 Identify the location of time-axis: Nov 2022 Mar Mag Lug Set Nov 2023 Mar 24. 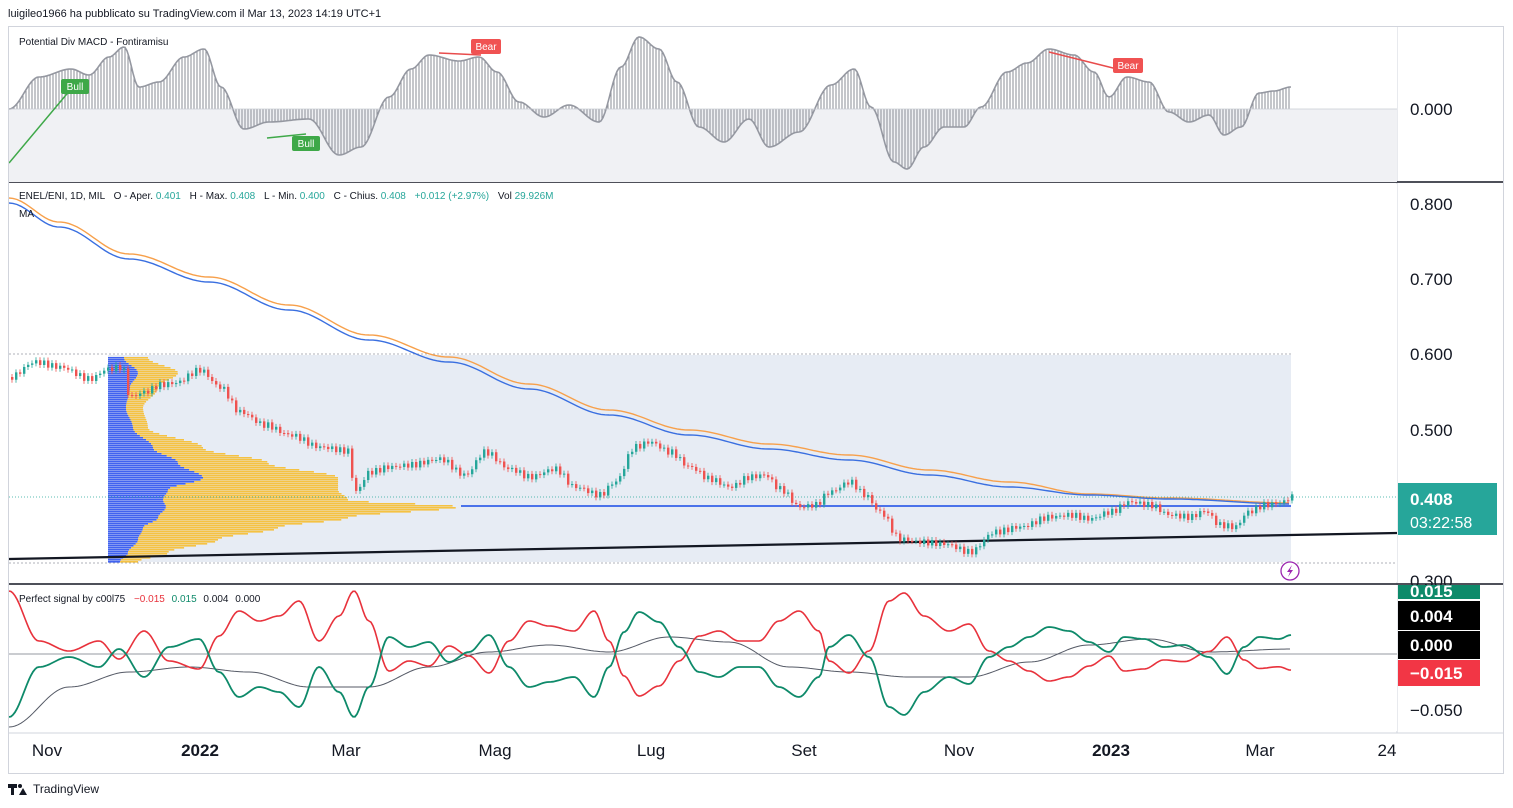
(756, 753).